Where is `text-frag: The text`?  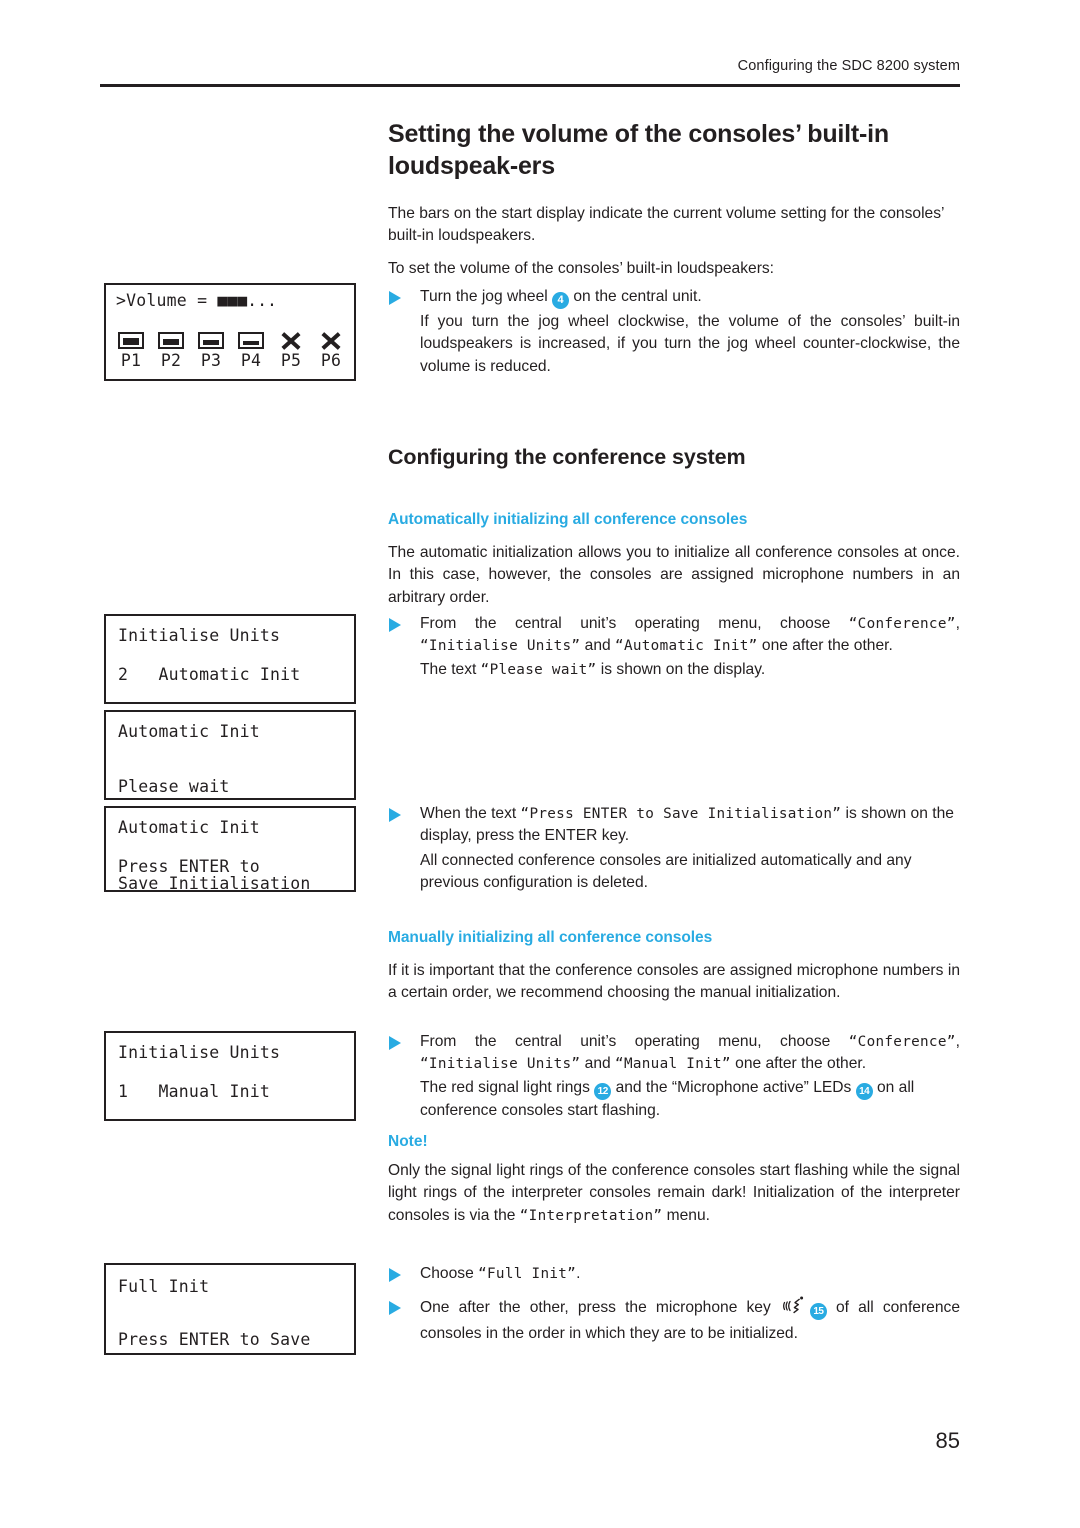
text-frag: The text is located at coordinates (450, 669).